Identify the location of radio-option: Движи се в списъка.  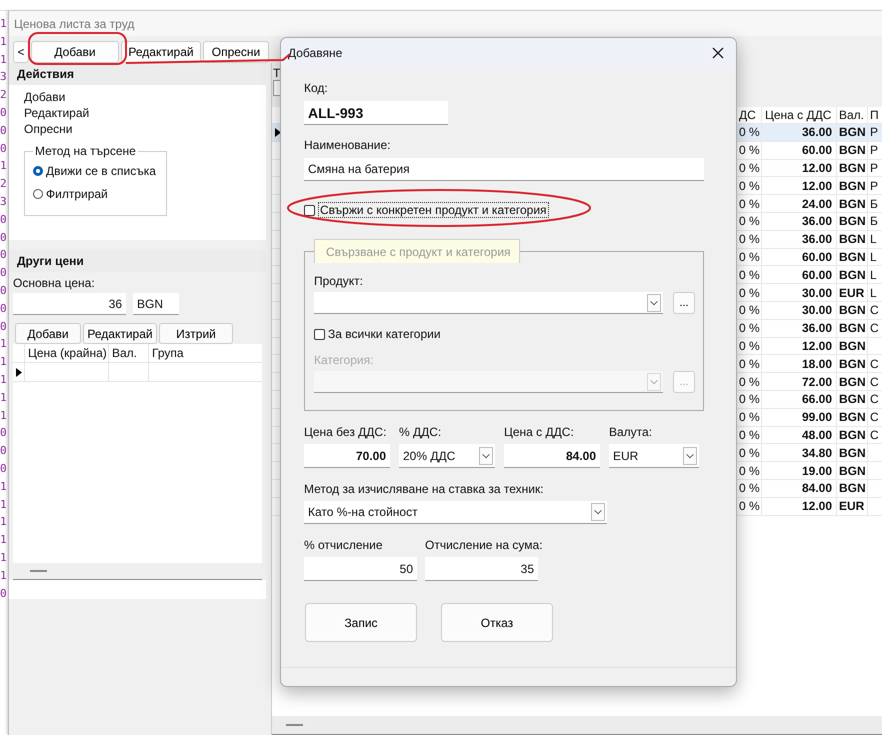
(99, 171).